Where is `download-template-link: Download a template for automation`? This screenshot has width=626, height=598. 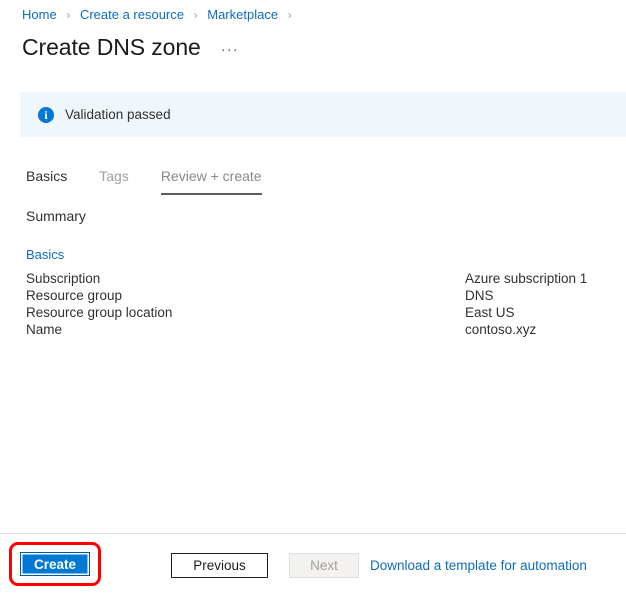
download-template-link: Download a template for automation is located at coordinates (478, 565).